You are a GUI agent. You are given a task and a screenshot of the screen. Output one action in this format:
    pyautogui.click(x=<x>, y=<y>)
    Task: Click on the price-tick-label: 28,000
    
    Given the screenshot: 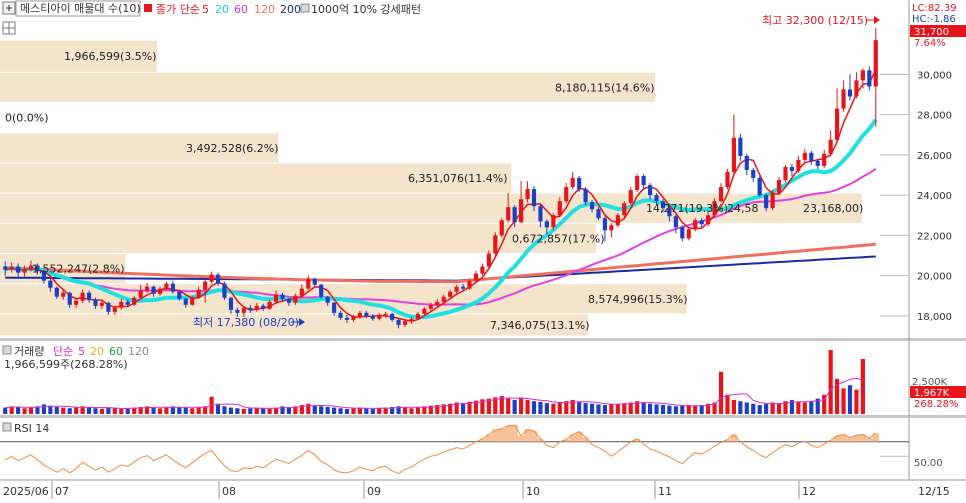 What is the action you would take?
    pyautogui.click(x=934, y=116)
    